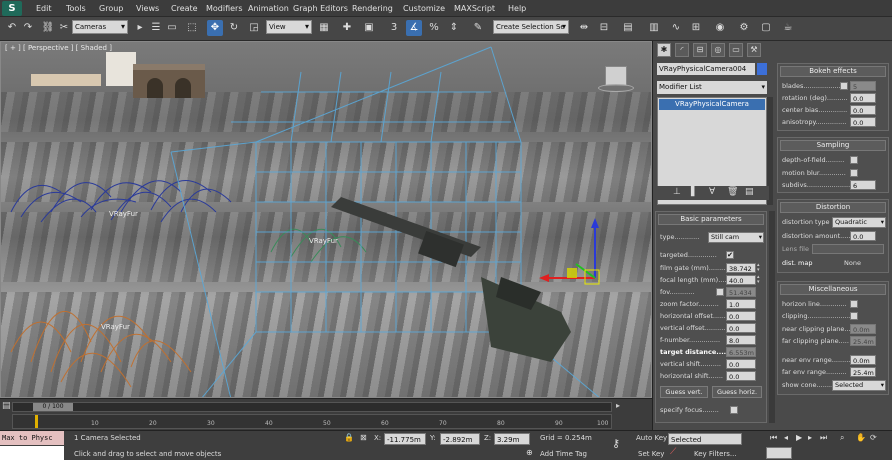 The height and width of the screenshot is (460, 892). I want to click on spinner-icon: ▴ ▾, so click(759, 268).